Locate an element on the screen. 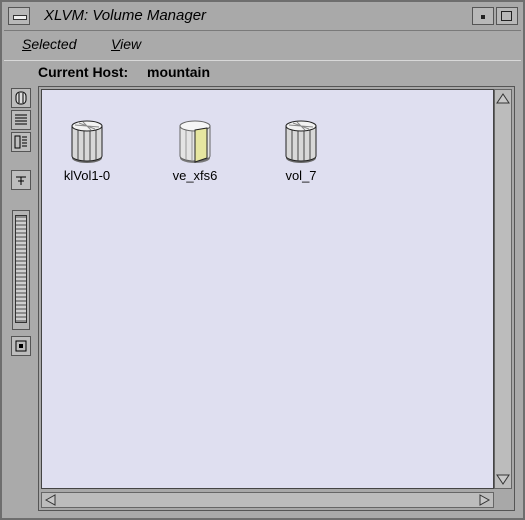 This screenshot has width=525, height=520. menu-bar: Selected View is located at coordinates (262, 45).